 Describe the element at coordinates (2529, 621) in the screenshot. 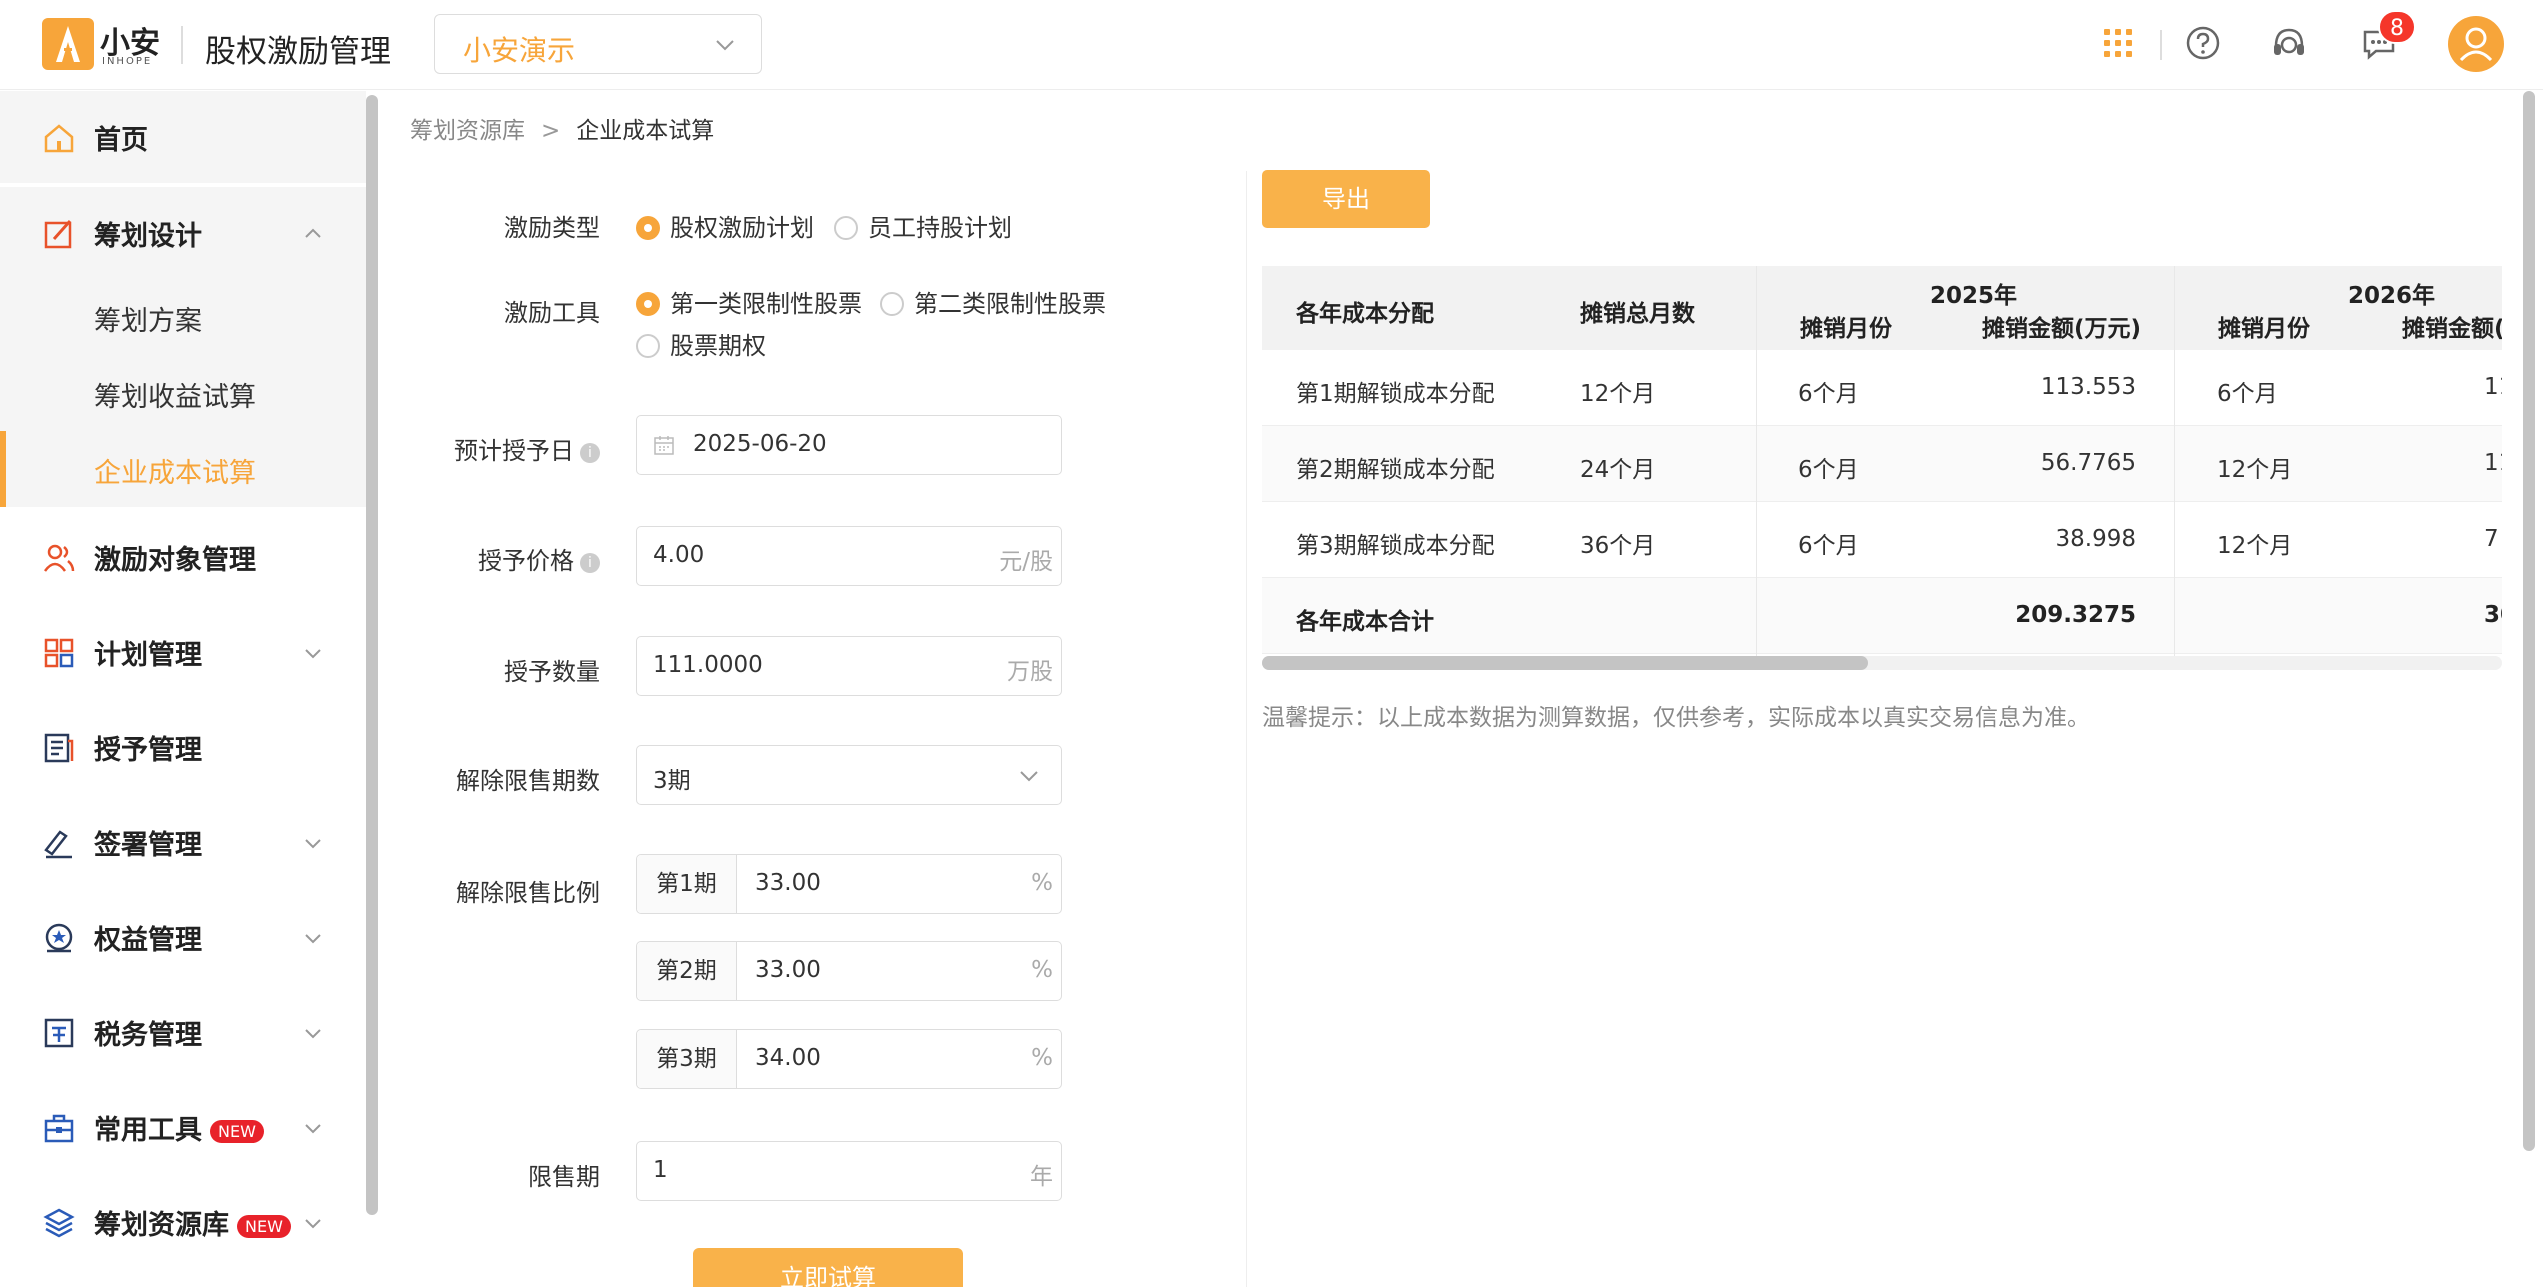

I see `main-scrollbar` at that location.